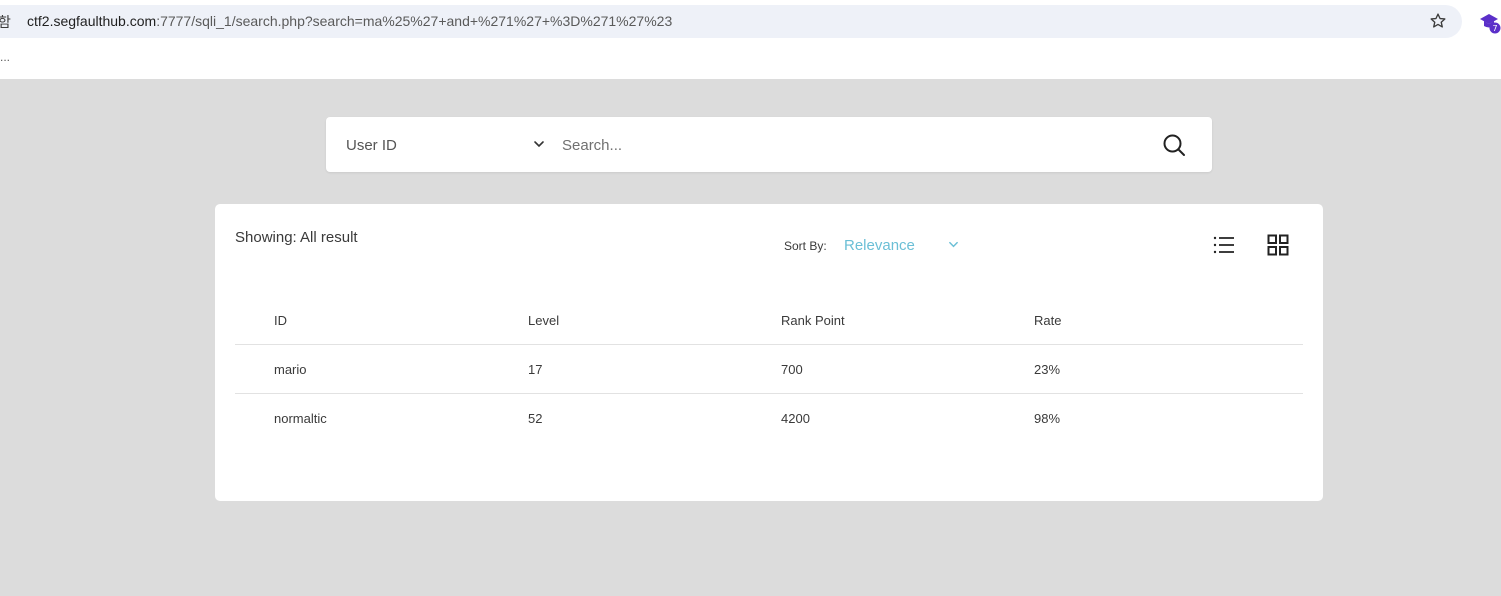  Describe the element at coordinates (795, 418) in the screenshot. I see `cell-rank-point: 4200` at that location.